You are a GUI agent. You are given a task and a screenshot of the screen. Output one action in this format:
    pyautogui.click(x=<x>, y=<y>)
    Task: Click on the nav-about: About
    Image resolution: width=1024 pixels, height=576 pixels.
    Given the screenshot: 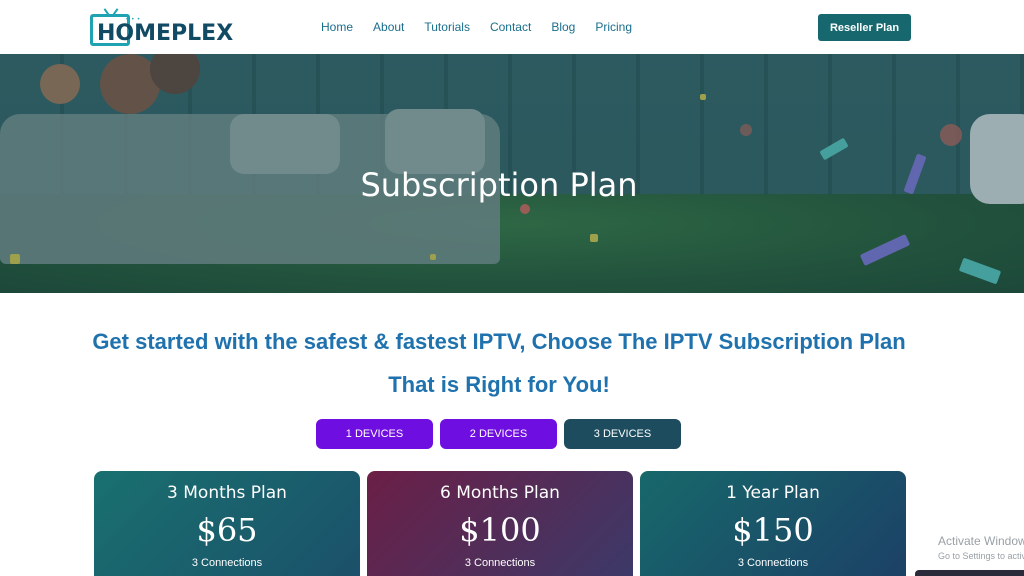 What is the action you would take?
    pyautogui.click(x=388, y=27)
    